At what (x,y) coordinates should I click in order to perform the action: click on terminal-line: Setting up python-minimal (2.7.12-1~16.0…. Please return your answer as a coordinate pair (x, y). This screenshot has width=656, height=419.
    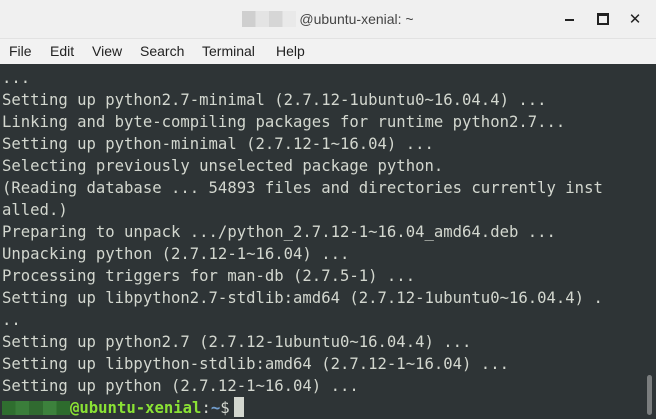
    Looking at the image, I should click on (218, 144).